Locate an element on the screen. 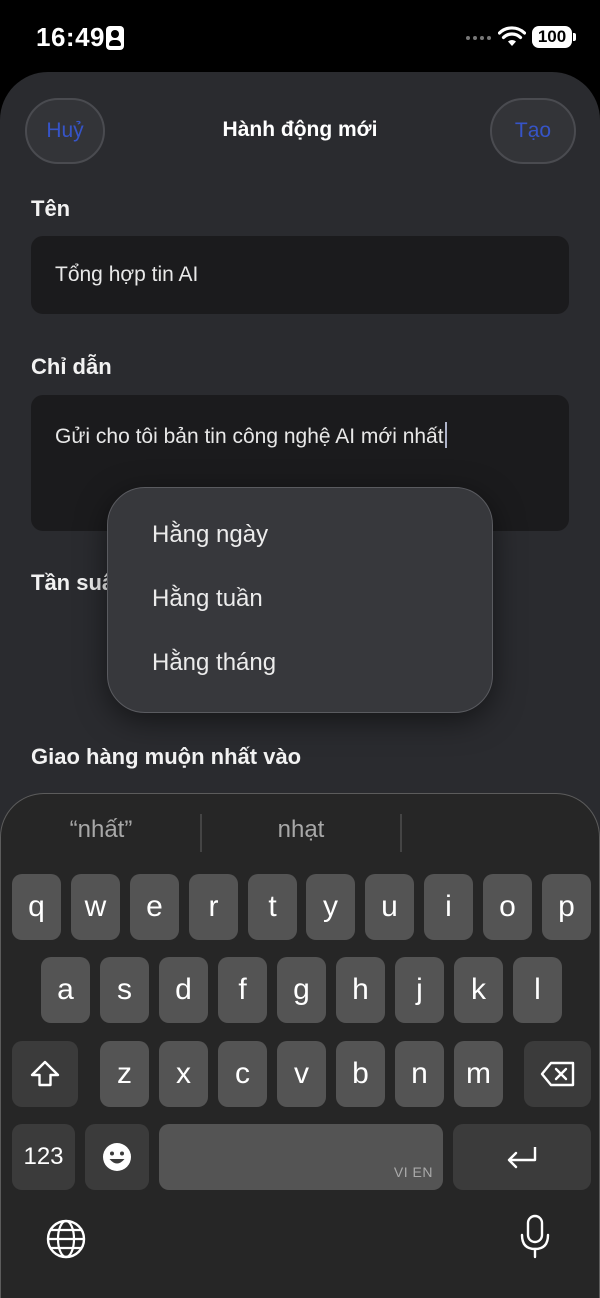  key-m: m is located at coordinates (478, 1074).